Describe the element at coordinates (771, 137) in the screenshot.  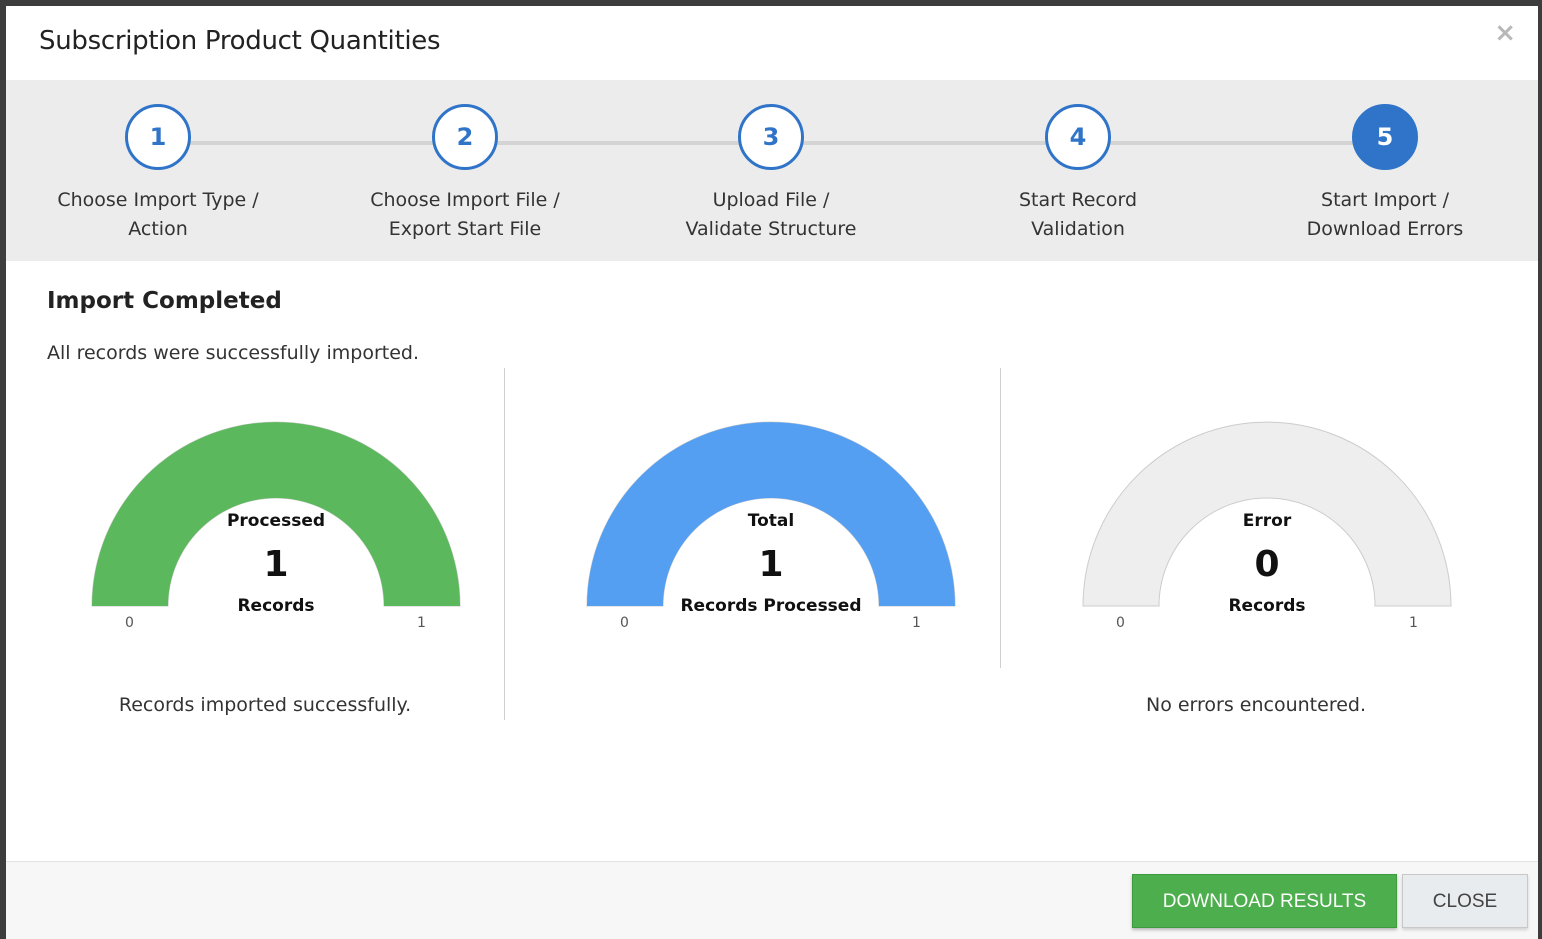
I see `step-number-badge: 3` at that location.